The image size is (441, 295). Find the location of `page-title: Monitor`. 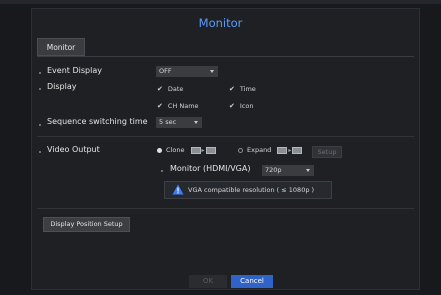

page-title: Monitor is located at coordinates (220, 23).